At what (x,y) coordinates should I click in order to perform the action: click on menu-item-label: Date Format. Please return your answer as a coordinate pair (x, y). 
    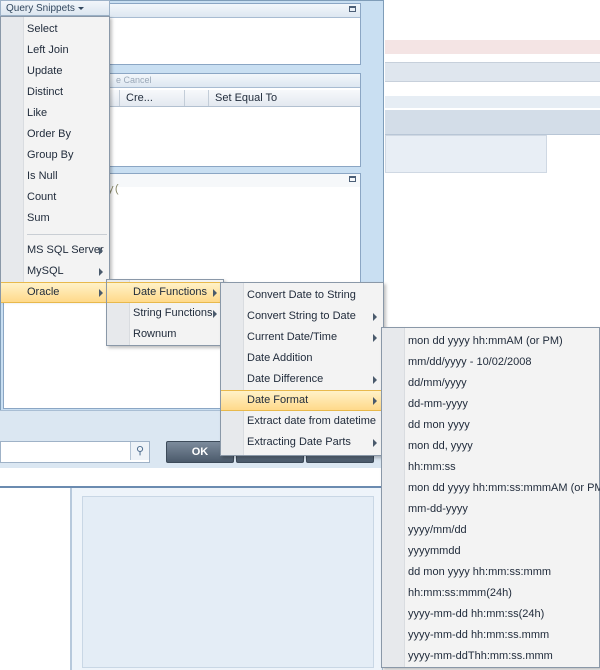
    Looking at the image, I should click on (278, 400).